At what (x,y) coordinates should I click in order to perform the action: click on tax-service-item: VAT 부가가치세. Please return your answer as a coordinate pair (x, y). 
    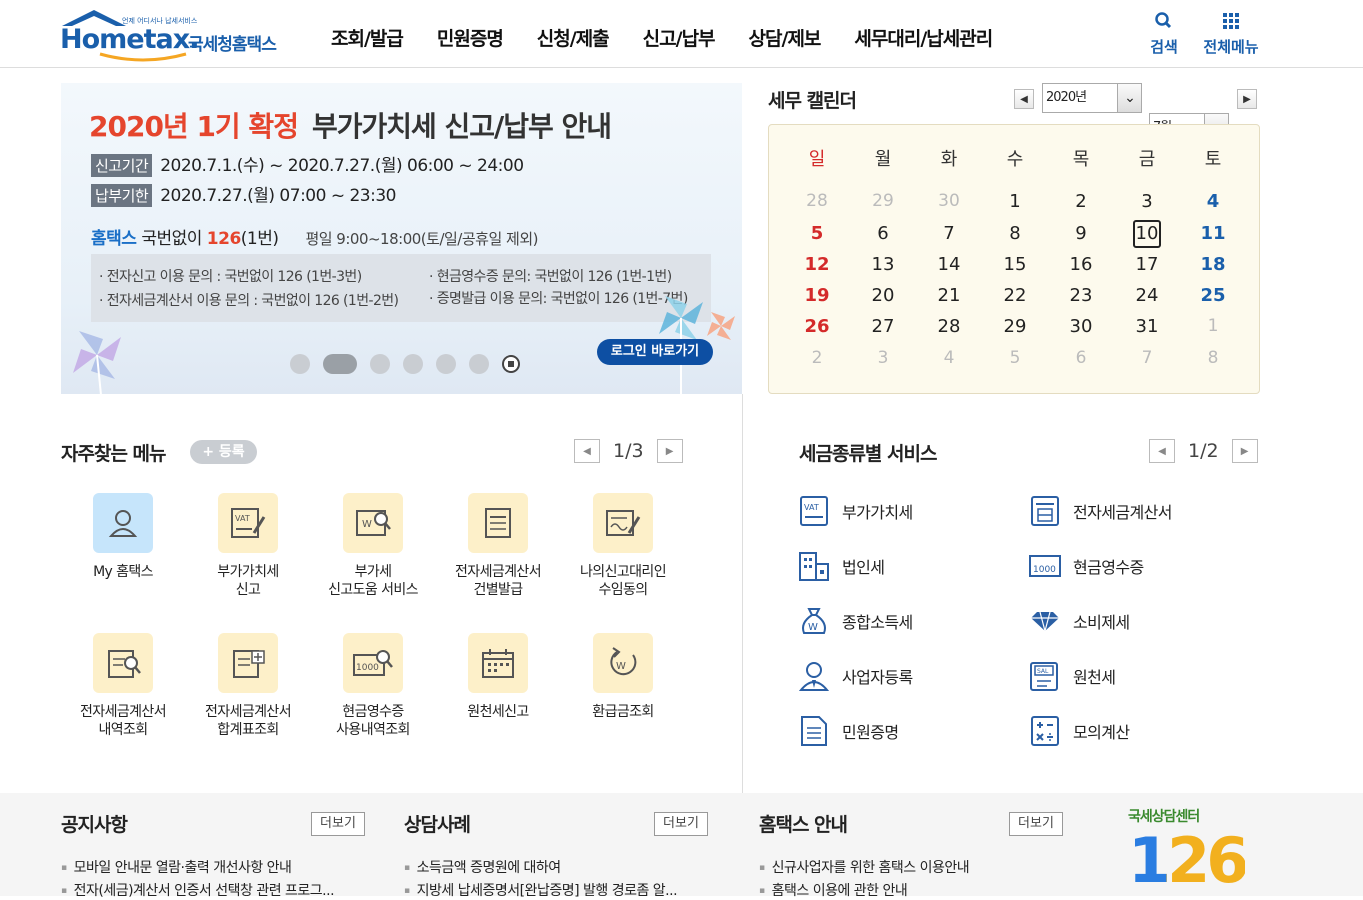
    Looking at the image, I should click on (855, 511).